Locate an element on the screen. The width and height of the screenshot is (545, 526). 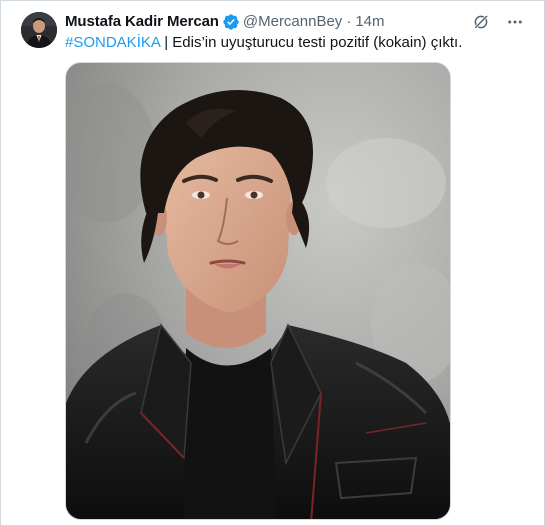
tweet-header: Mustafa Kadir Mercan @MercannBey · 14m is located at coordinates (225, 22).